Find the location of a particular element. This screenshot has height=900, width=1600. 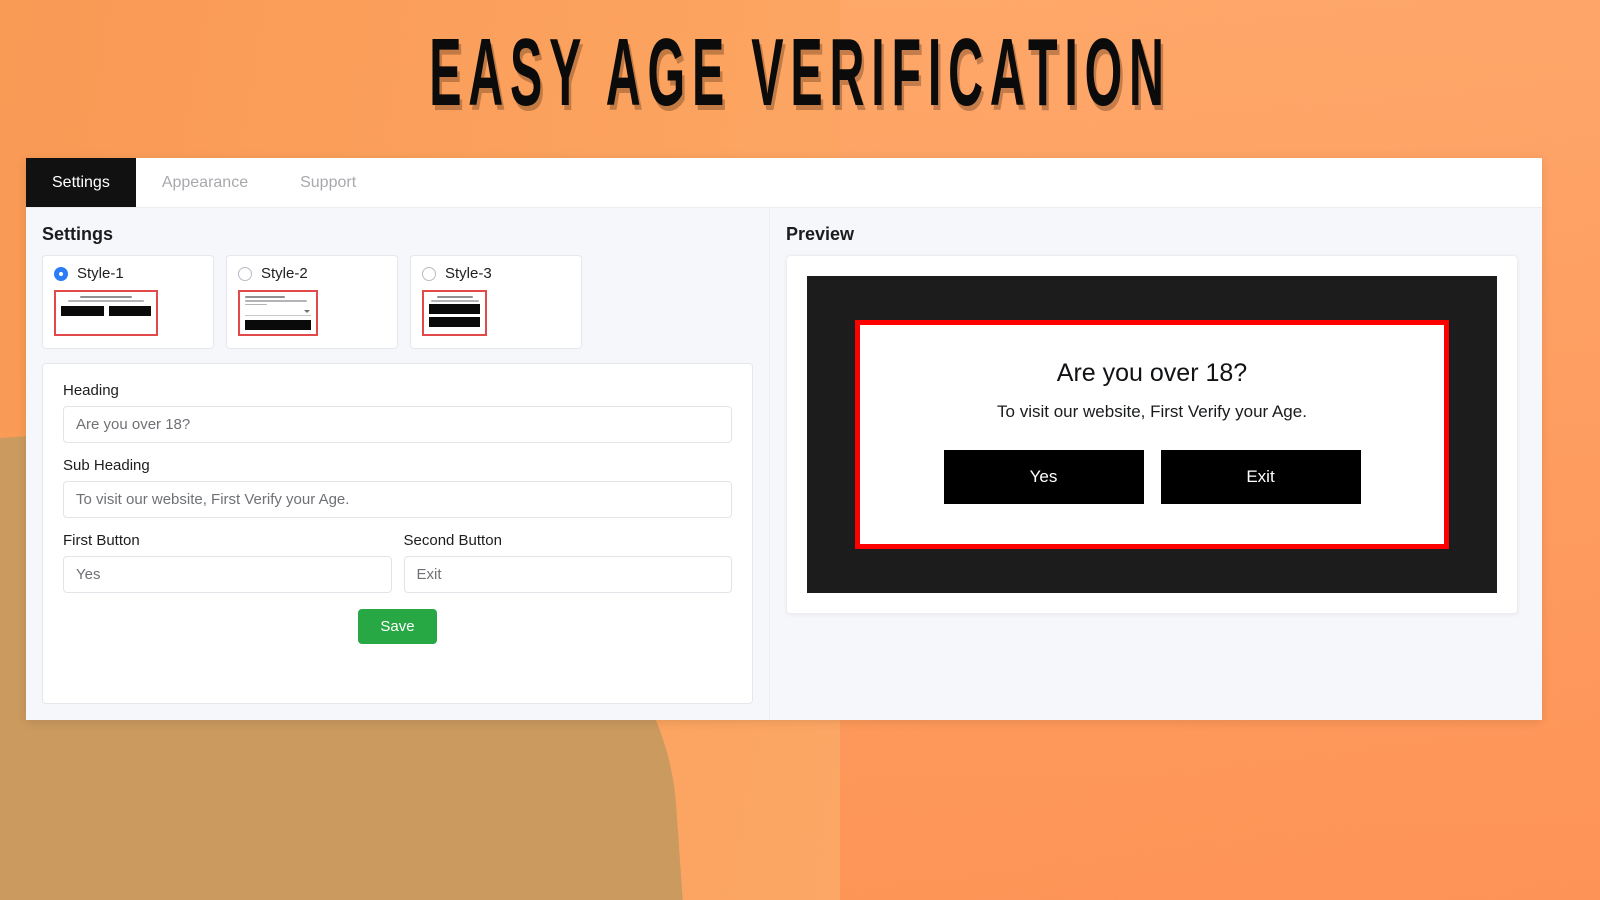

save-button: Save is located at coordinates (397, 626).